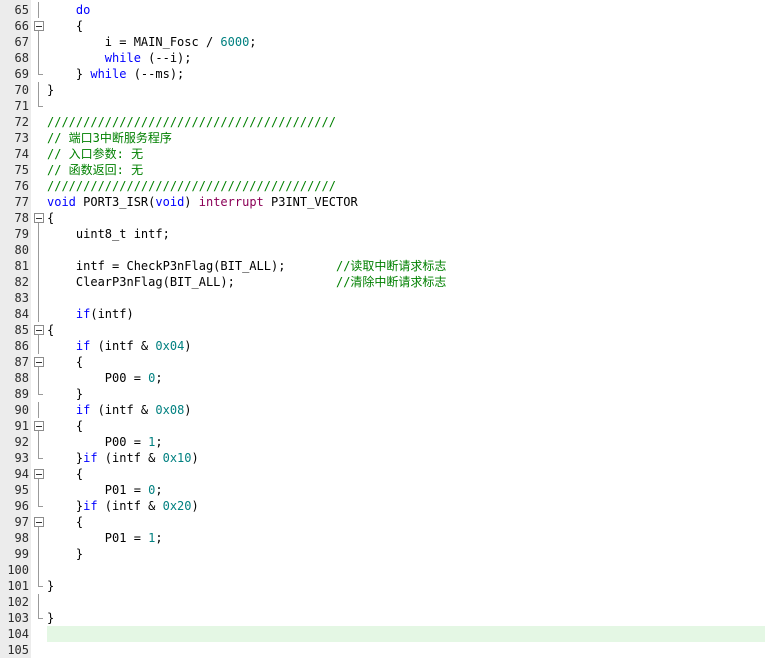 This screenshot has width=765, height=658. I want to click on code-line: 92 P00 = 1;, so click(382, 442).